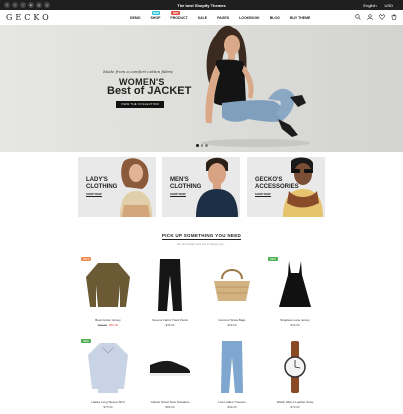  Describe the element at coordinates (135, 18) in the screenshot. I see `nav-item-demo: DEMO` at that location.